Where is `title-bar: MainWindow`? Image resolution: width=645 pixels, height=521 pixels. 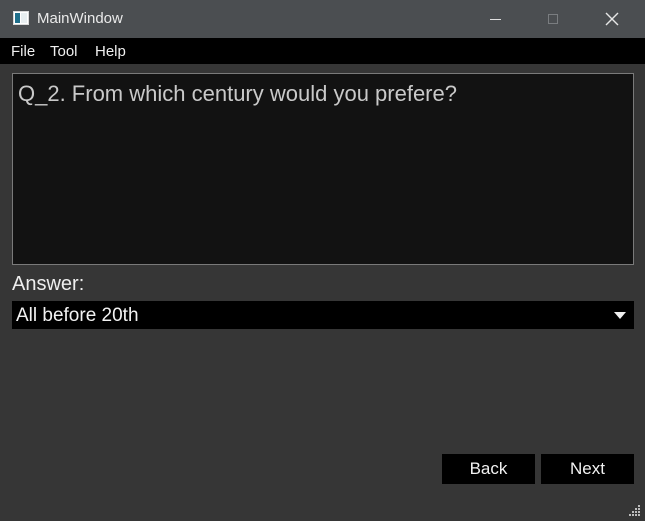 title-bar: MainWindow is located at coordinates (322, 19).